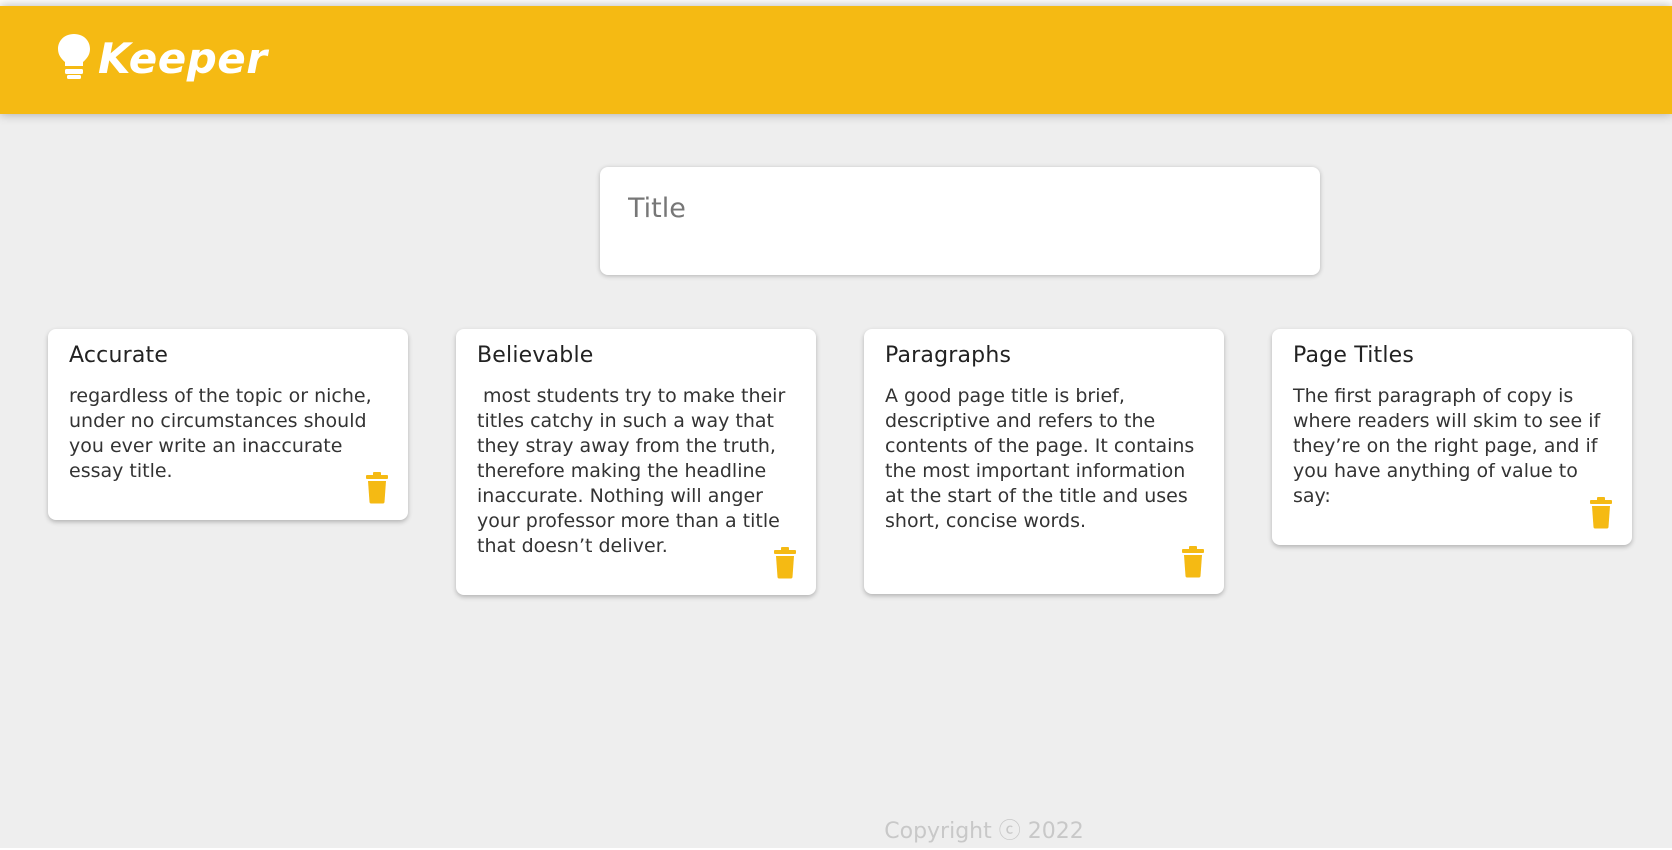 The height and width of the screenshot is (850, 1672). What do you see at coordinates (948, 355) in the screenshot?
I see `note-title: Paragraphs` at bounding box center [948, 355].